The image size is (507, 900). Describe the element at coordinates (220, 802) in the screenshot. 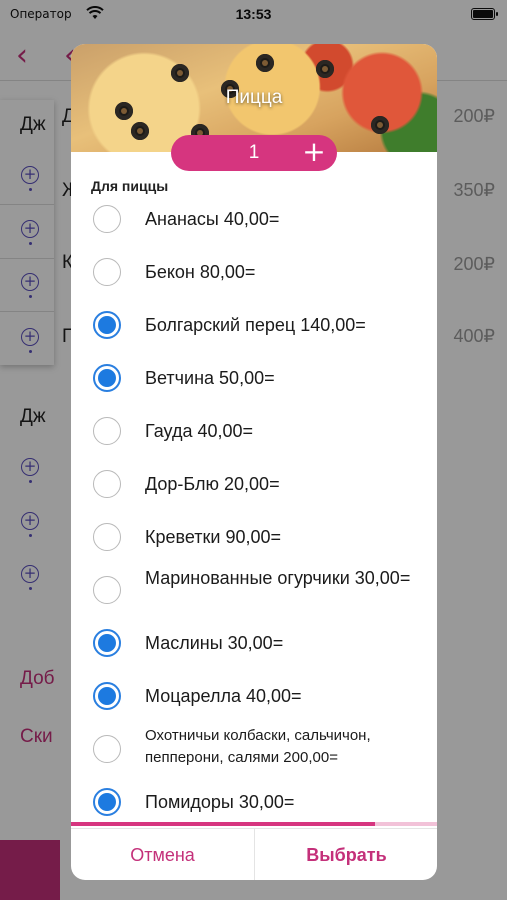

I see `topping-label: Помидоры 30,00=` at that location.